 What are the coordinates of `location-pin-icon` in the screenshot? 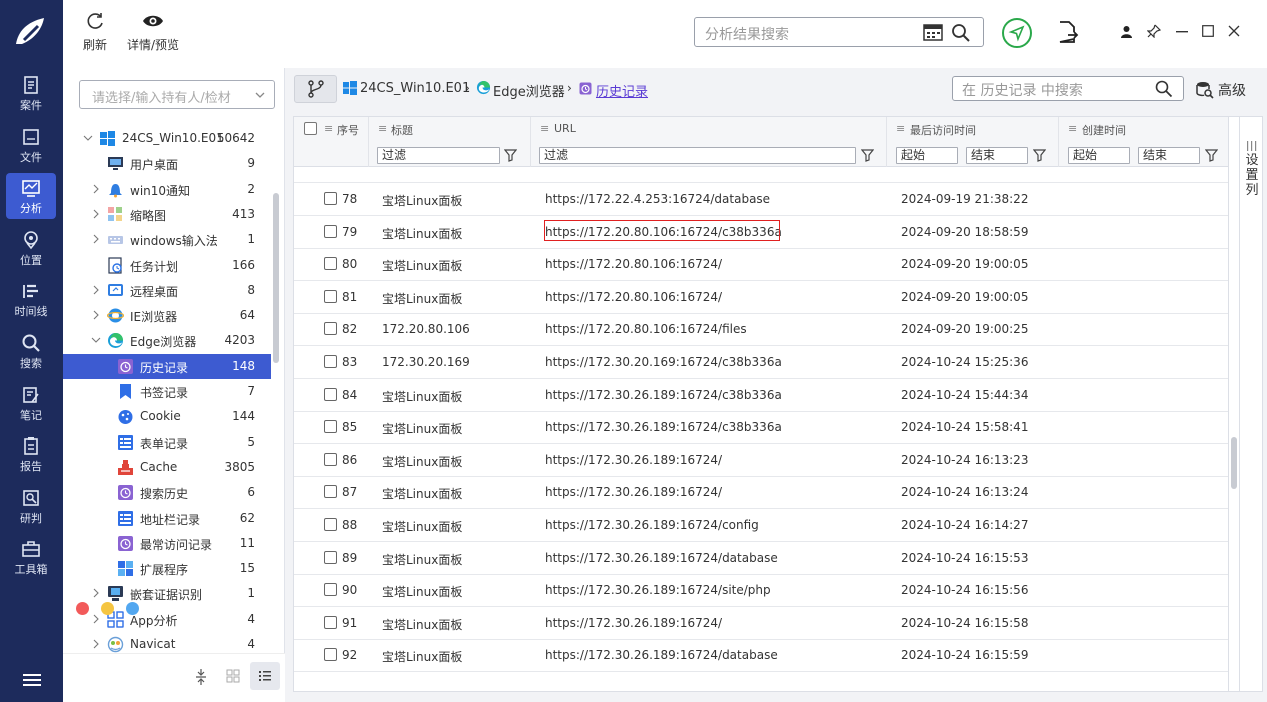 It's located at (1017, 33).